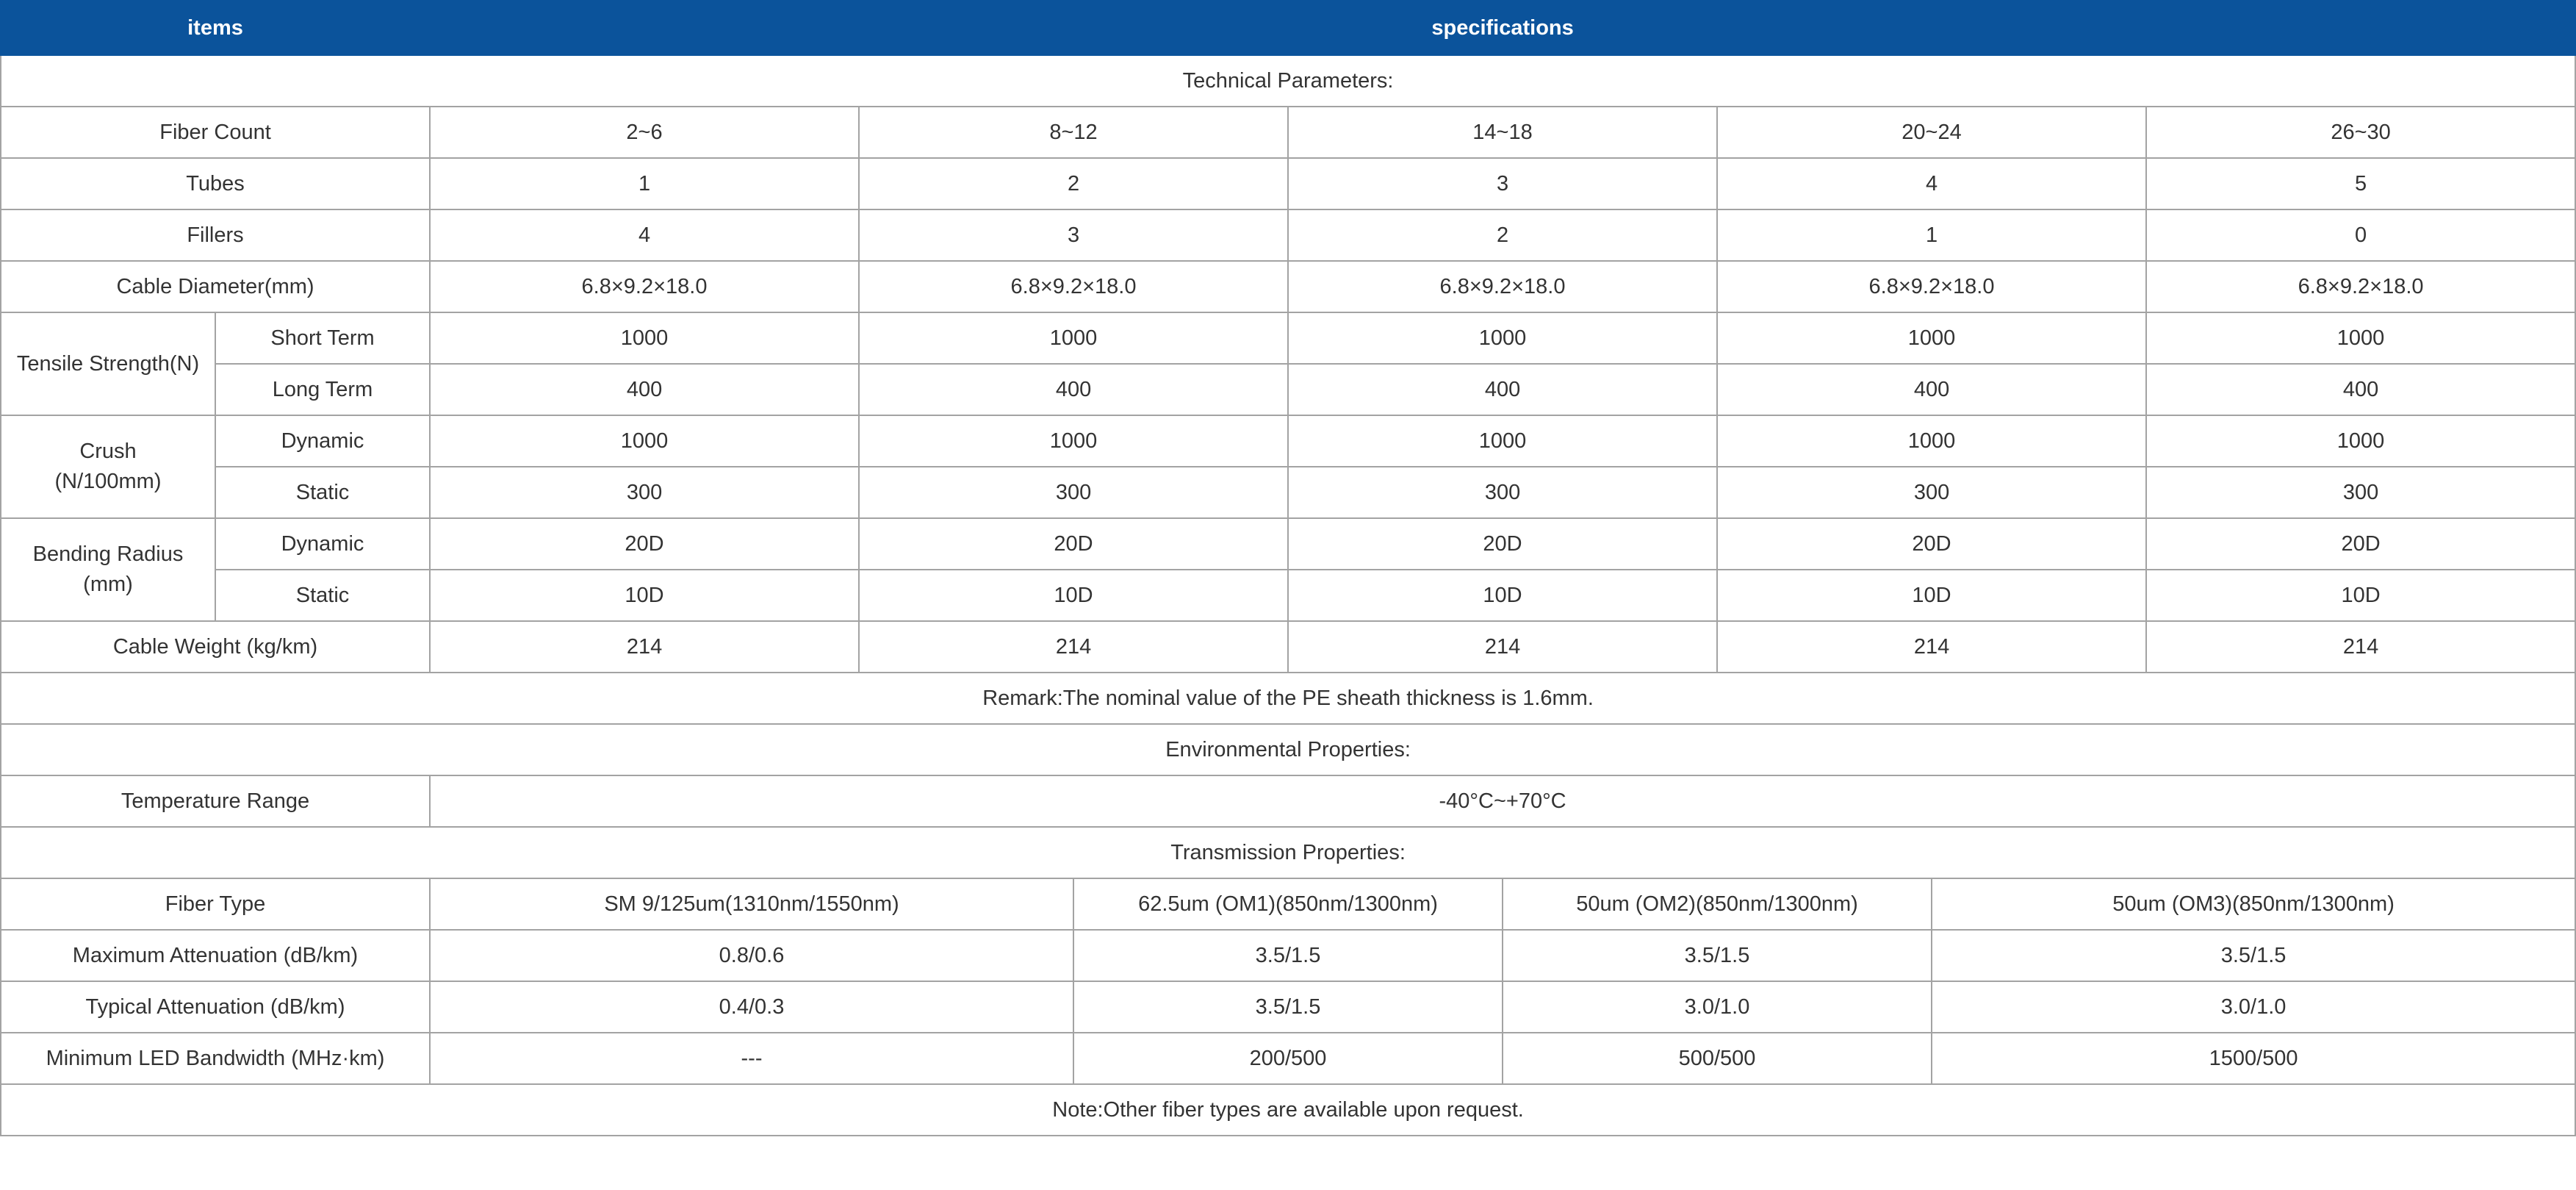 The height and width of the screenshot is (1190, 2576). What do you see at coordinates (644, 236) in the screenshot?
I see `cell: 4` at bounding box center [644, 236].